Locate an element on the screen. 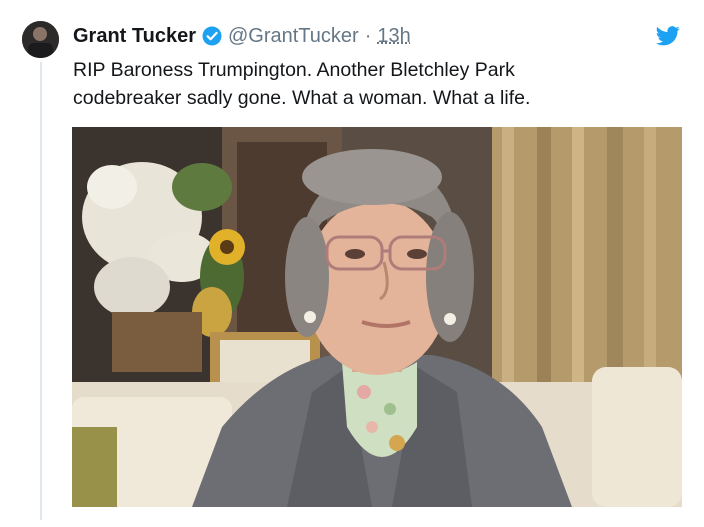 This screenshot has height=527, width=704. author-handle: @GrantTucker is located at coordinates (293, 36).